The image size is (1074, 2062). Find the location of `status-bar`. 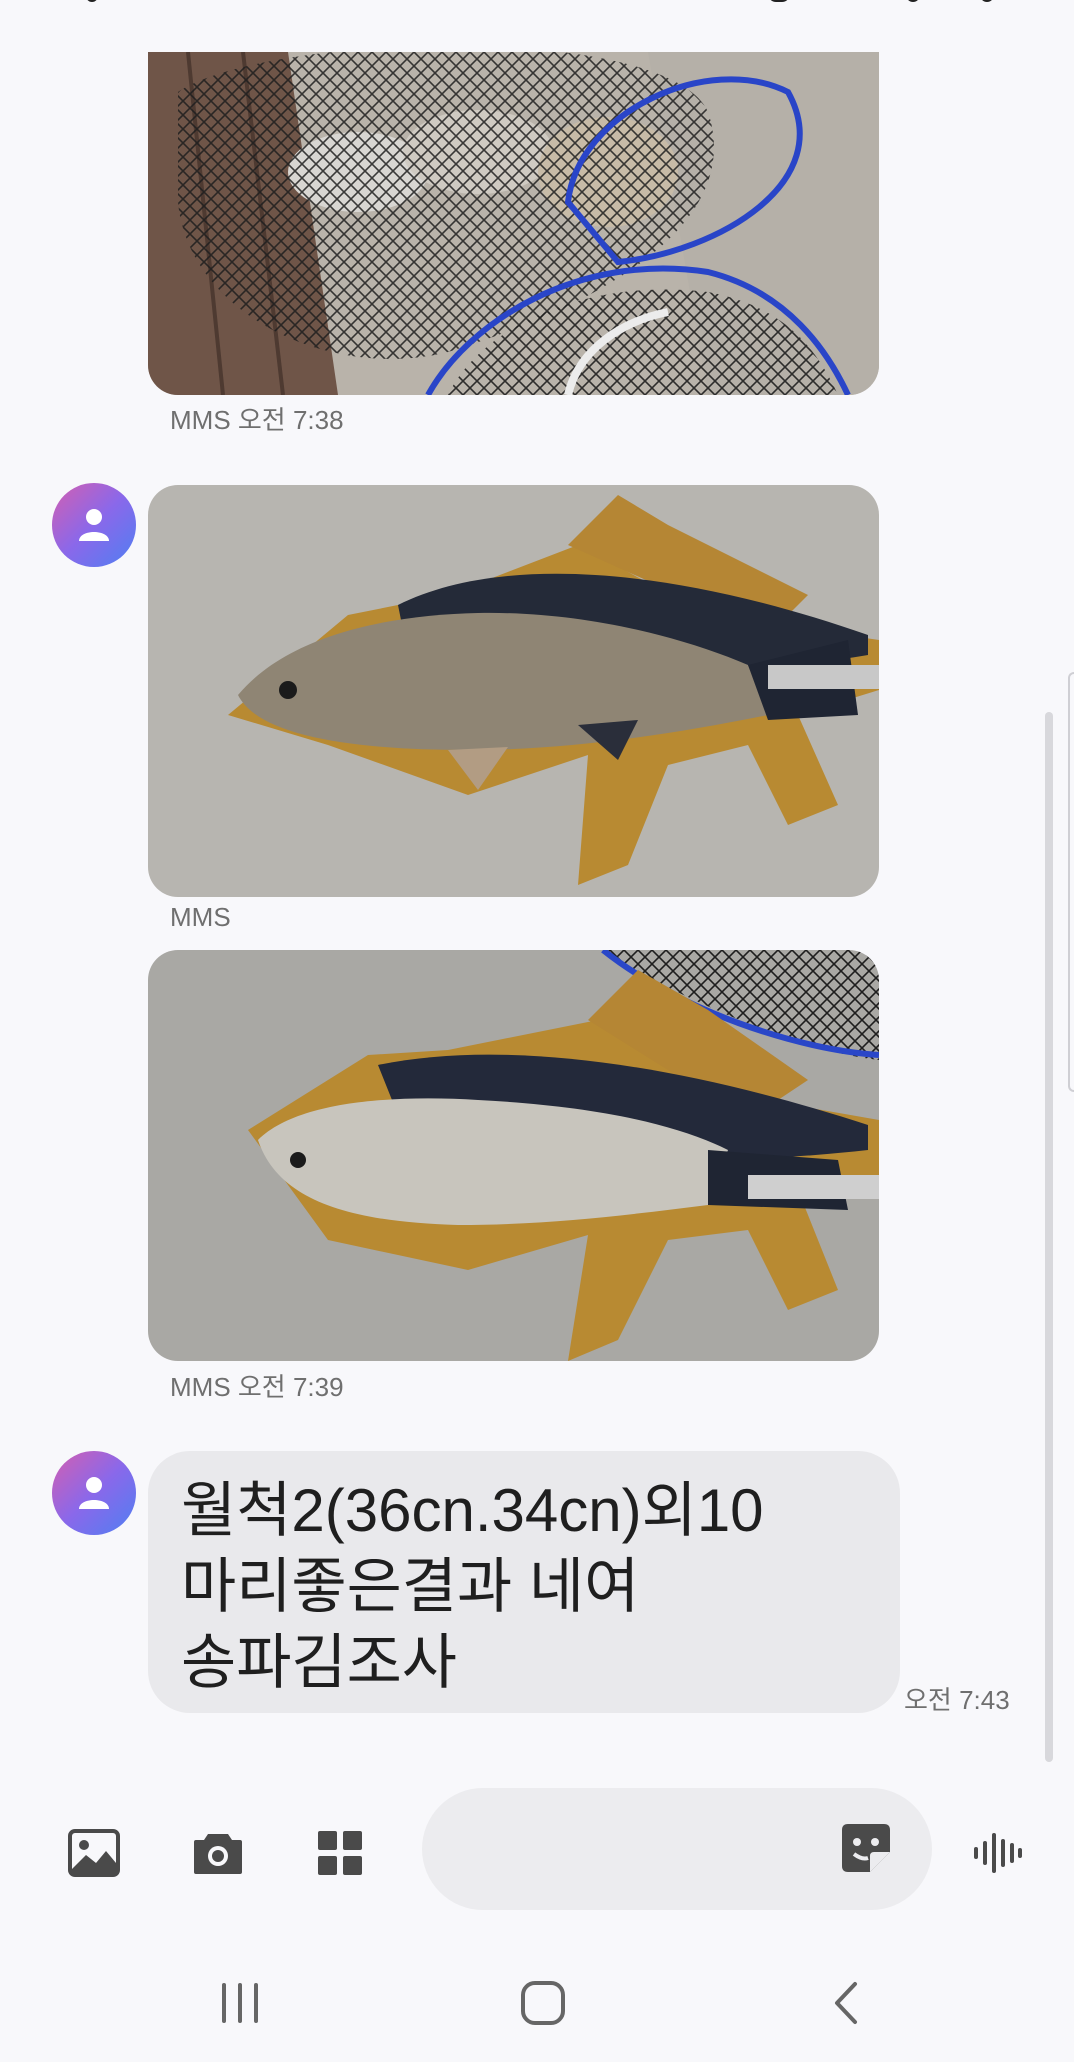

status-bar is located at coordinates (537, 4).